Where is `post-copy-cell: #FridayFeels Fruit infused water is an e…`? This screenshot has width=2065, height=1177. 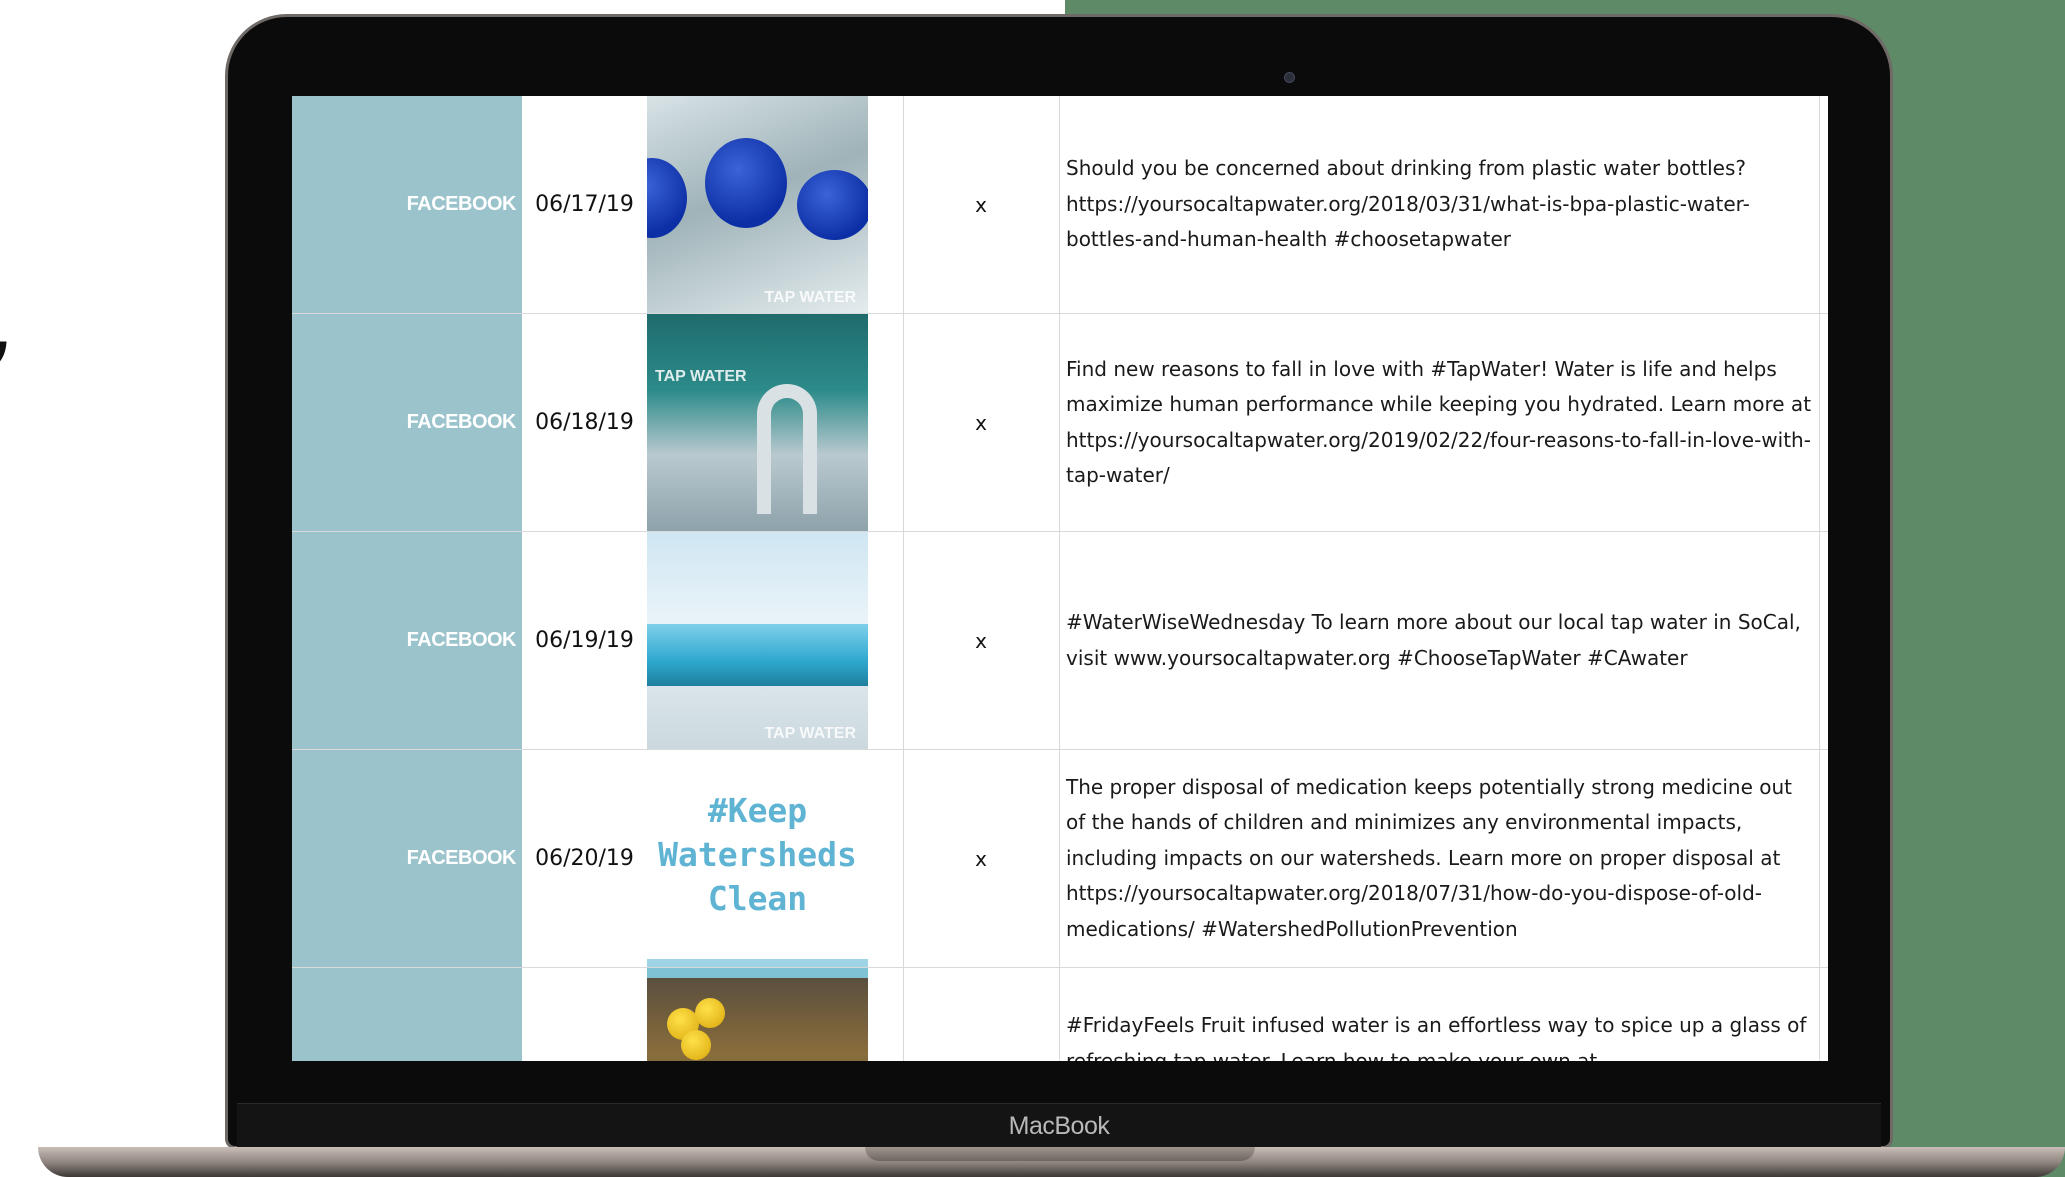
post-copy-cell: #FridayFeels Fruit infused water is an e… is located at coordinates (1440, 1014).